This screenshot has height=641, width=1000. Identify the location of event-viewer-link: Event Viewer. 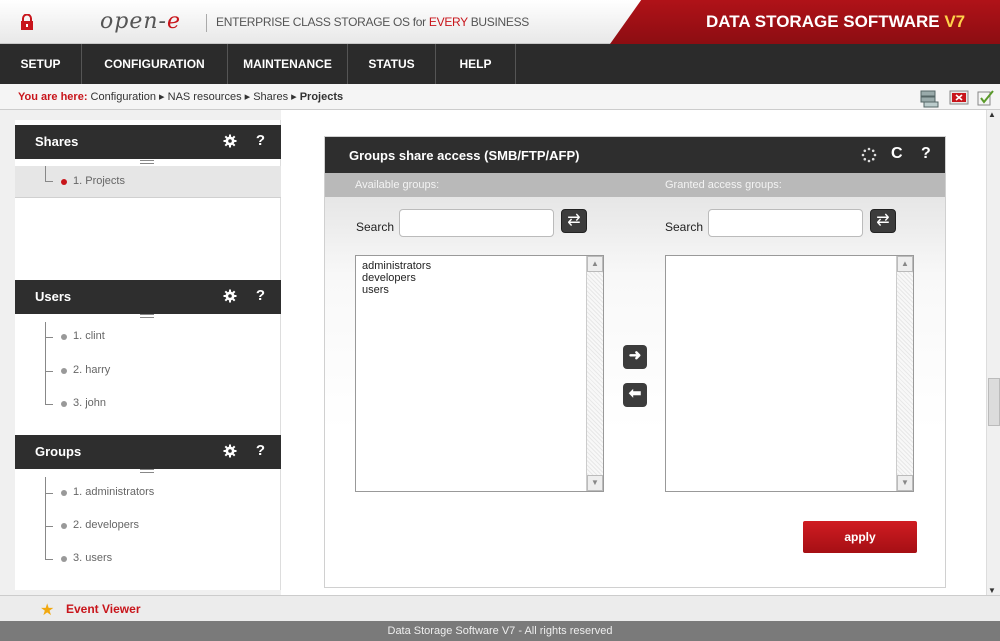
(103, 609).